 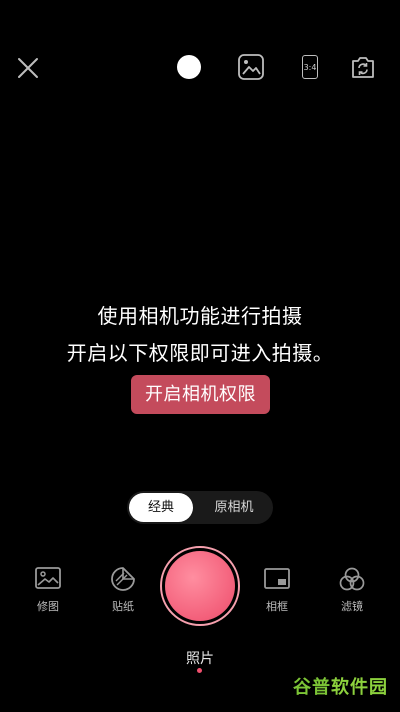 What do you see at coordinates (359, 687) in the screenshot?
I see `watermark-part2: 软件园` at bounding box center [359, 687].